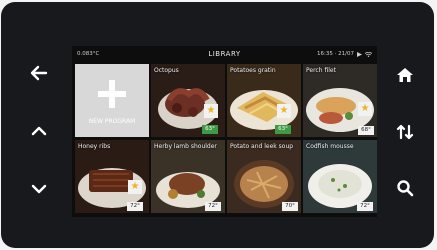  Describe the element at coordinates (112, 176) in the screenshot. I see `recipe-tile-honey-ribs: Honey ribs ★ 72°` at that location.